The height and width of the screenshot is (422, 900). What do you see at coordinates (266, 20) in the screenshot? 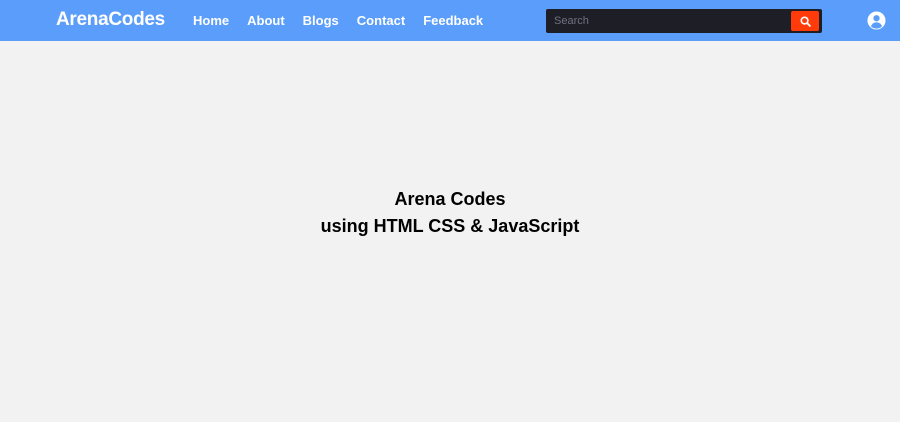
I see `nav-link-about: About` at bounding box center [266, 20].